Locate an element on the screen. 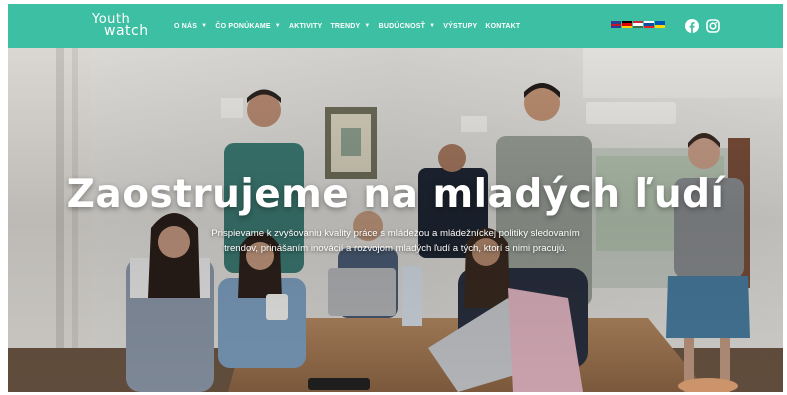  instagram-link is located at coordinates (713, 26).